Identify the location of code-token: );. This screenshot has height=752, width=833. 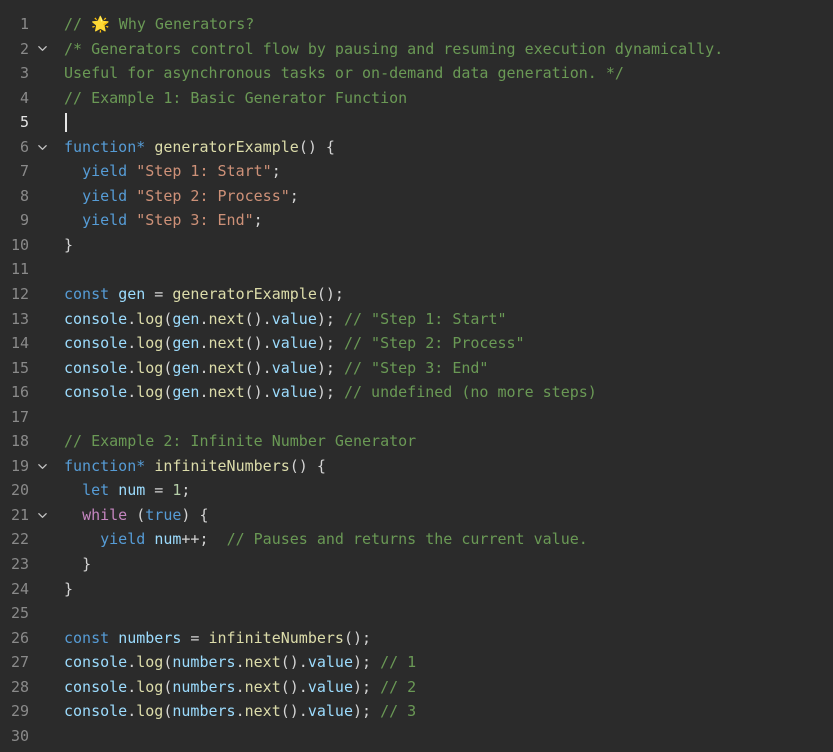
(330, 343).